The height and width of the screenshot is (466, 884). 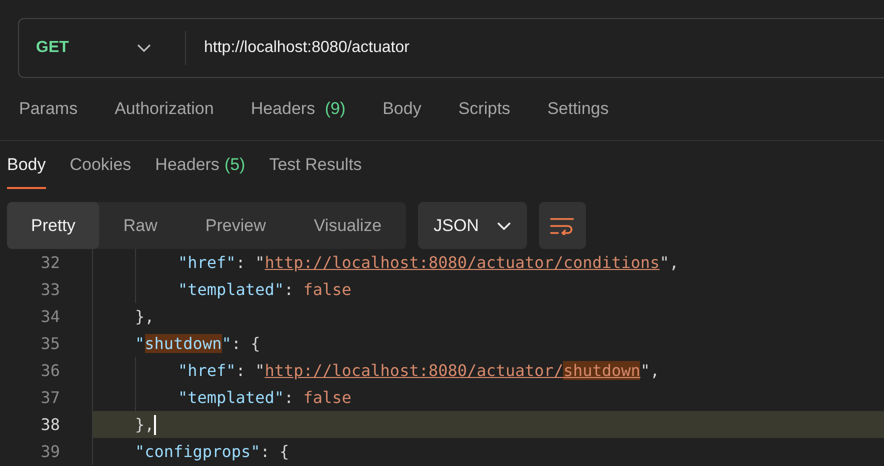 What do you see at coordinates (307, 48) in the screenshot?
I see `url-field: http://localhost:8080/actuator` at bounding box center [307, 48].